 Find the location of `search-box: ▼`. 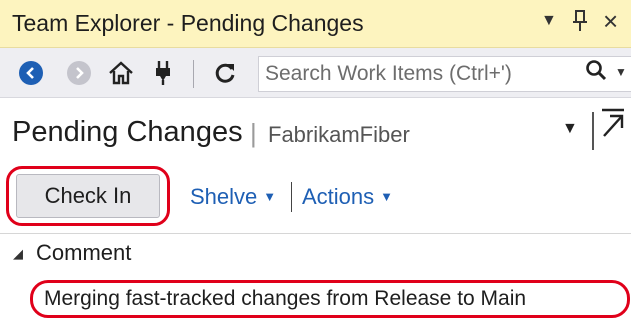

search-box: ▼ is located at coordinates (444, 74).